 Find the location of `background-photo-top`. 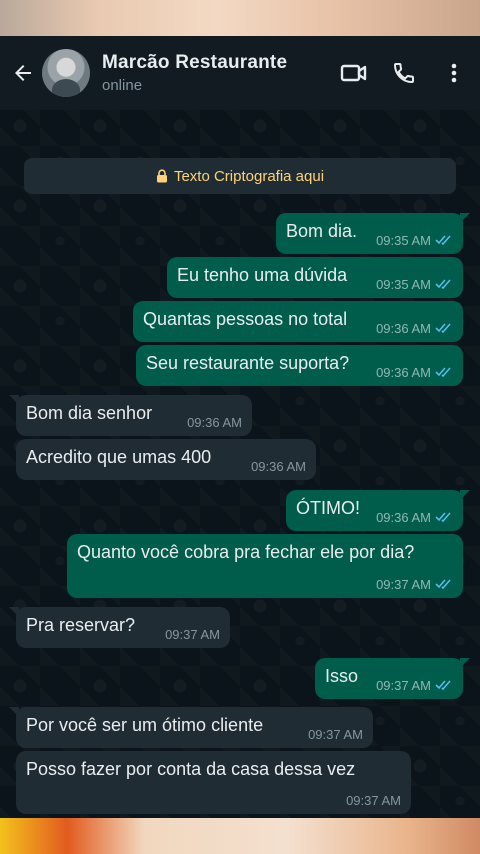

background-photo-top is located at coordinates (240, 18).